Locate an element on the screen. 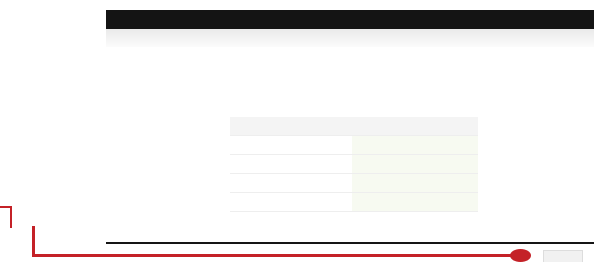 The width and height of the screenshot is (608, 266). callout-line-horizontal is located at coordinates (277, 255).